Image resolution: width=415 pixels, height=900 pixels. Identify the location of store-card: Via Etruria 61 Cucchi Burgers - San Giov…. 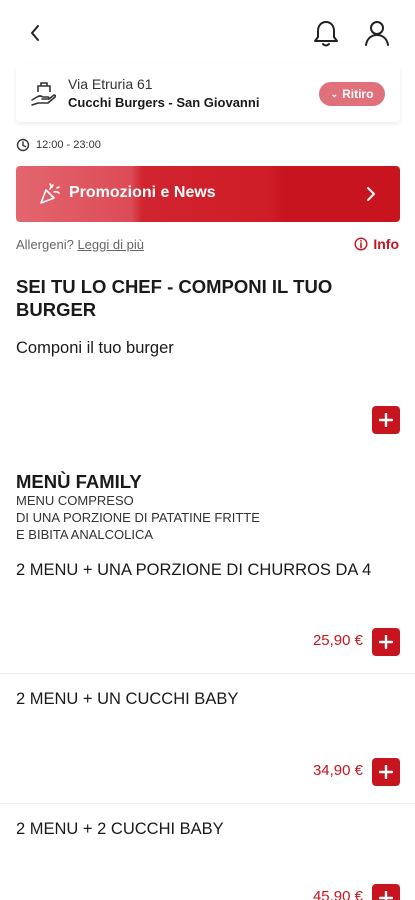
(208, 93).